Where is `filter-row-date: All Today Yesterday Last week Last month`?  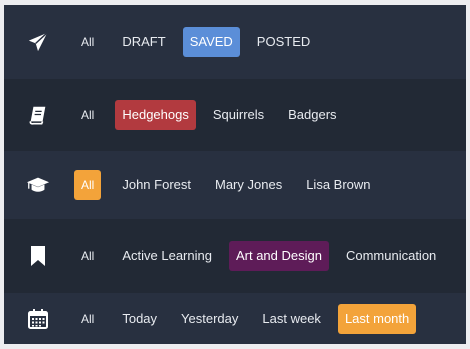
filter-row-date: All Today Yesterday Last week Last month is located at coordinates (235, 318).